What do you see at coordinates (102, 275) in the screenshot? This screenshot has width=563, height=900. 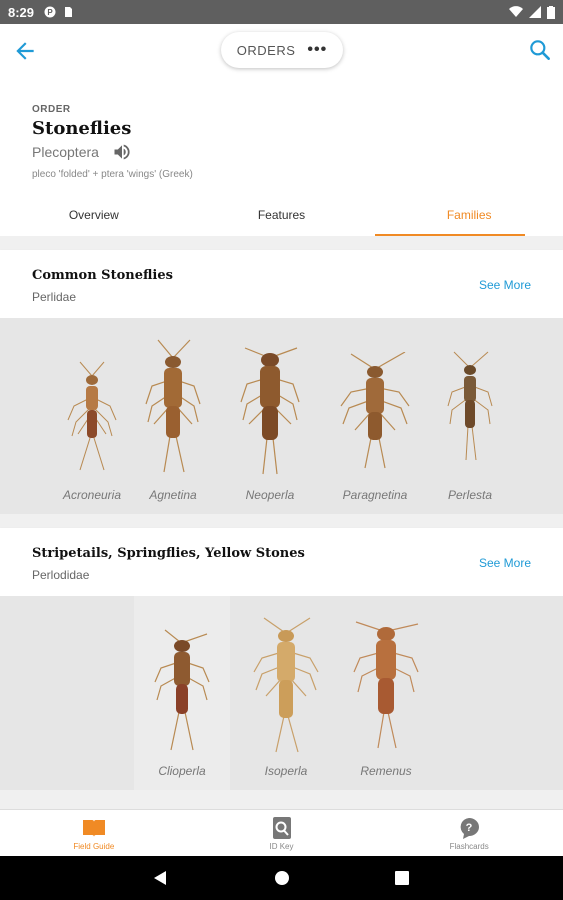 I see `family-title: Common Stoneflies` at bounding box center [102, 275].